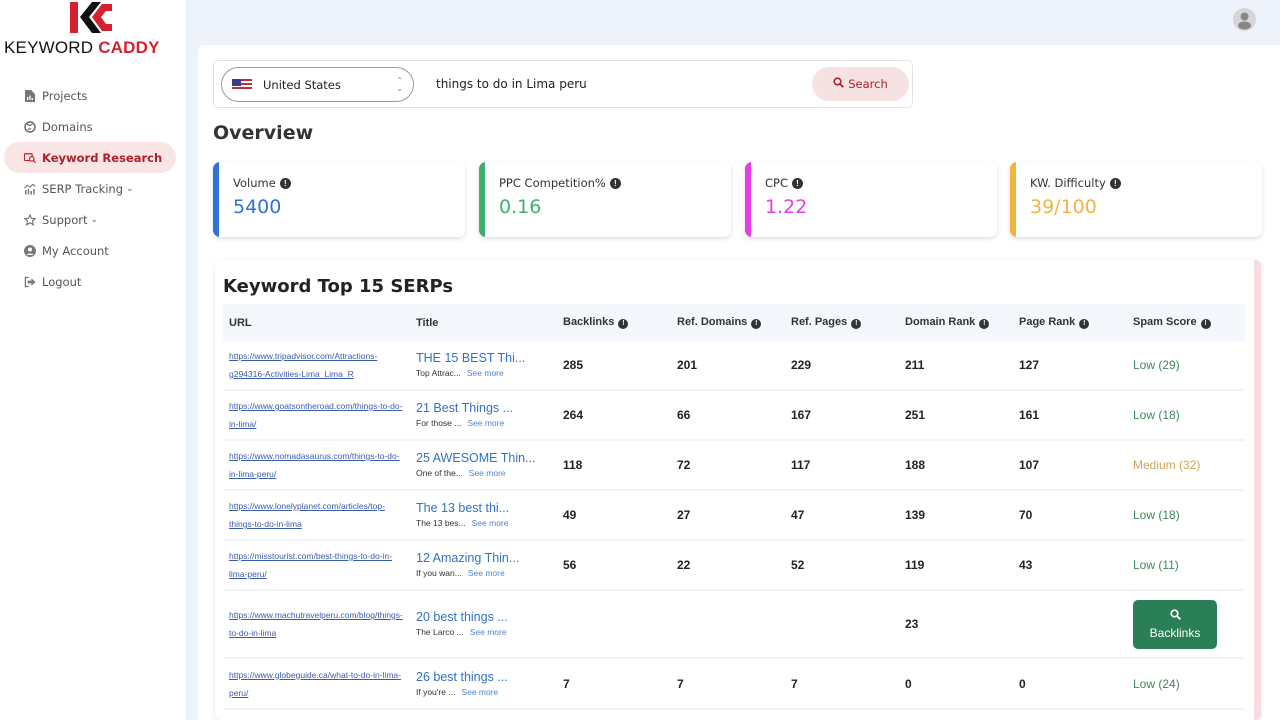 The width and height of the screenshot is (1280, 720). I want to click on logo: KEYWORD CADDY, so click(93, 31).